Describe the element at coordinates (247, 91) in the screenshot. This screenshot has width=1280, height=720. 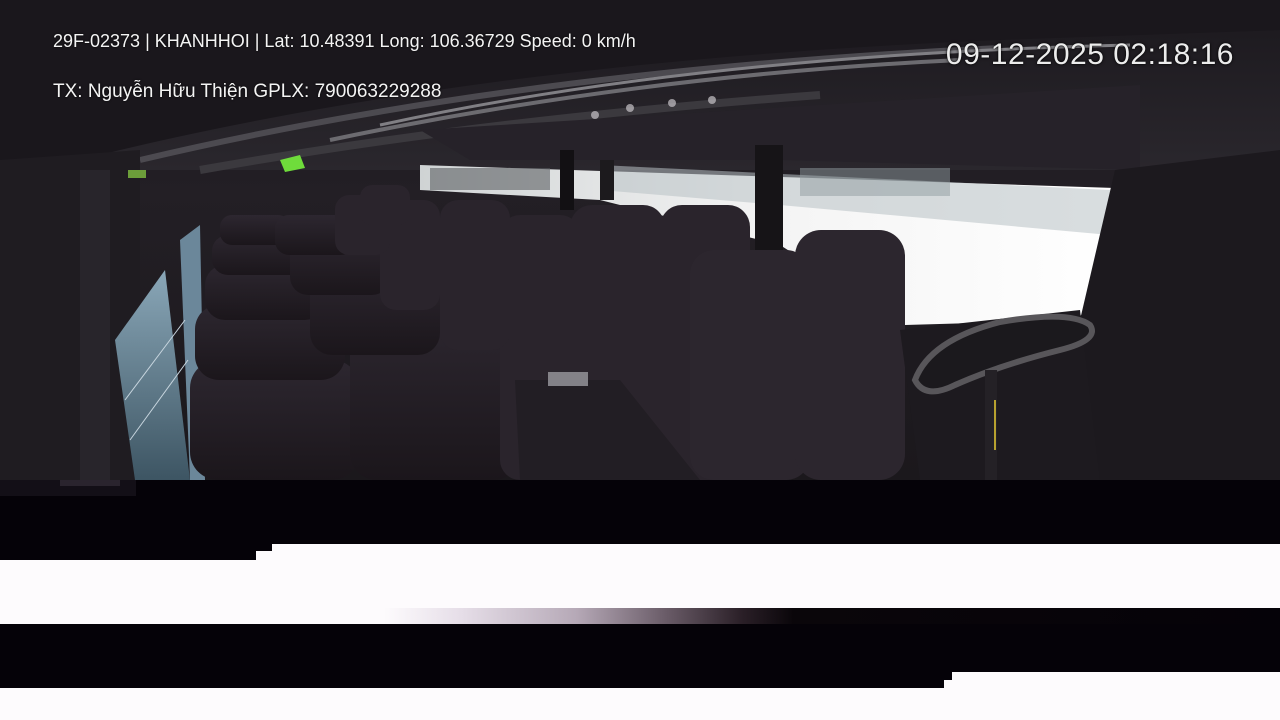
I see `driver-info-overlay: TX: Nguyễn Hữu Thiện GPLX: 790063229288` at that location.